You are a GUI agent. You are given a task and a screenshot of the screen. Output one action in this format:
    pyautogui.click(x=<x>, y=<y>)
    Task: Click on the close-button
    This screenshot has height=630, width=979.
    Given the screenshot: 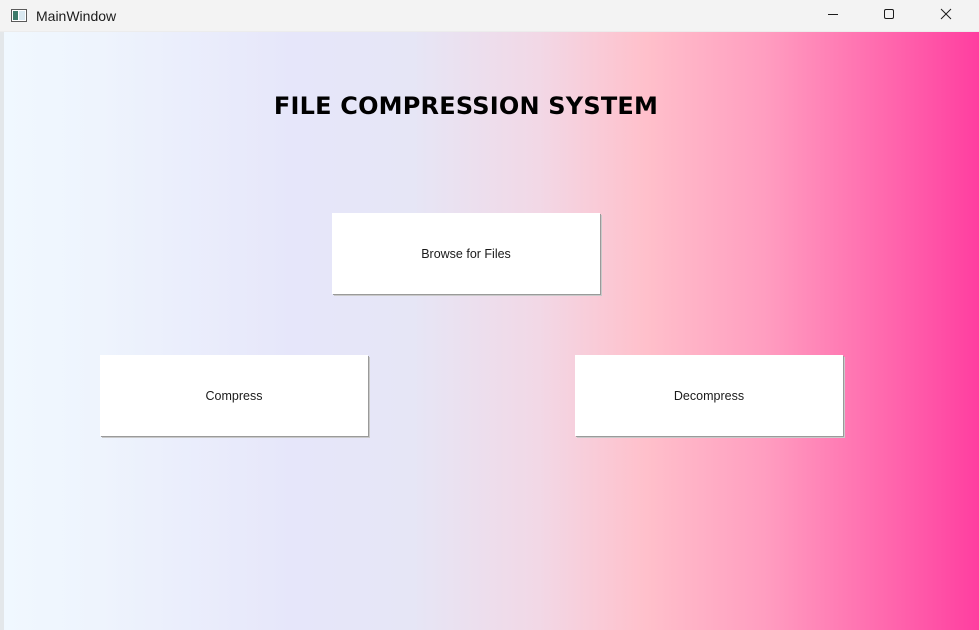 What is the action you would take?
    pyautogui.click(x=946, y=15)
    